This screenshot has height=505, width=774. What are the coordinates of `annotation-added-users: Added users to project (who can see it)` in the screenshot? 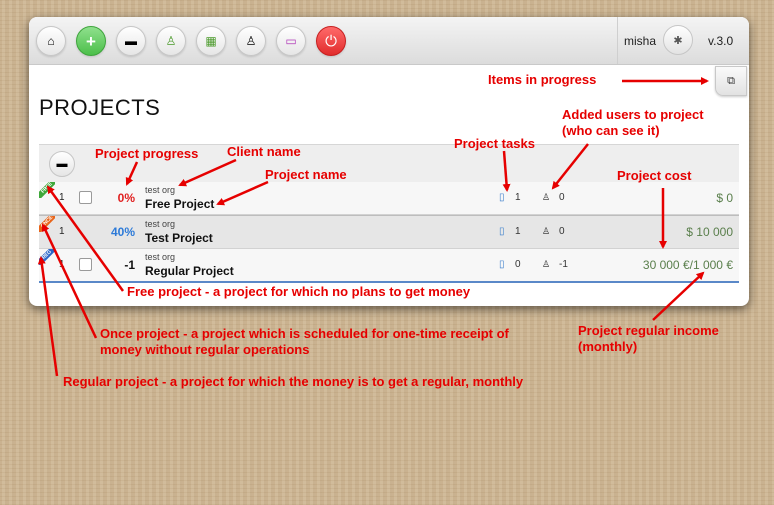 It's located at (633, 122).